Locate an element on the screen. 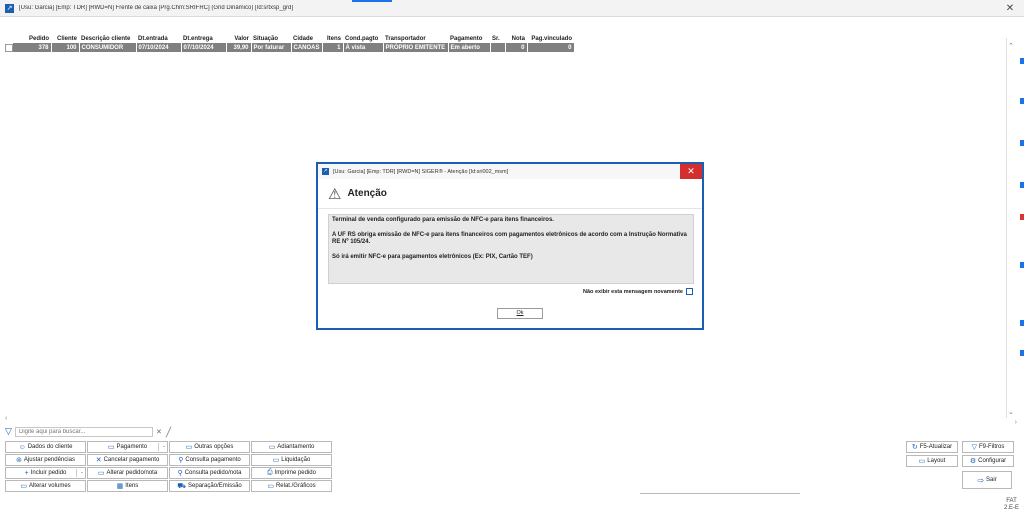 The image size is (1024, 514). col-header: Transportador is located at coordinates (415, 38).